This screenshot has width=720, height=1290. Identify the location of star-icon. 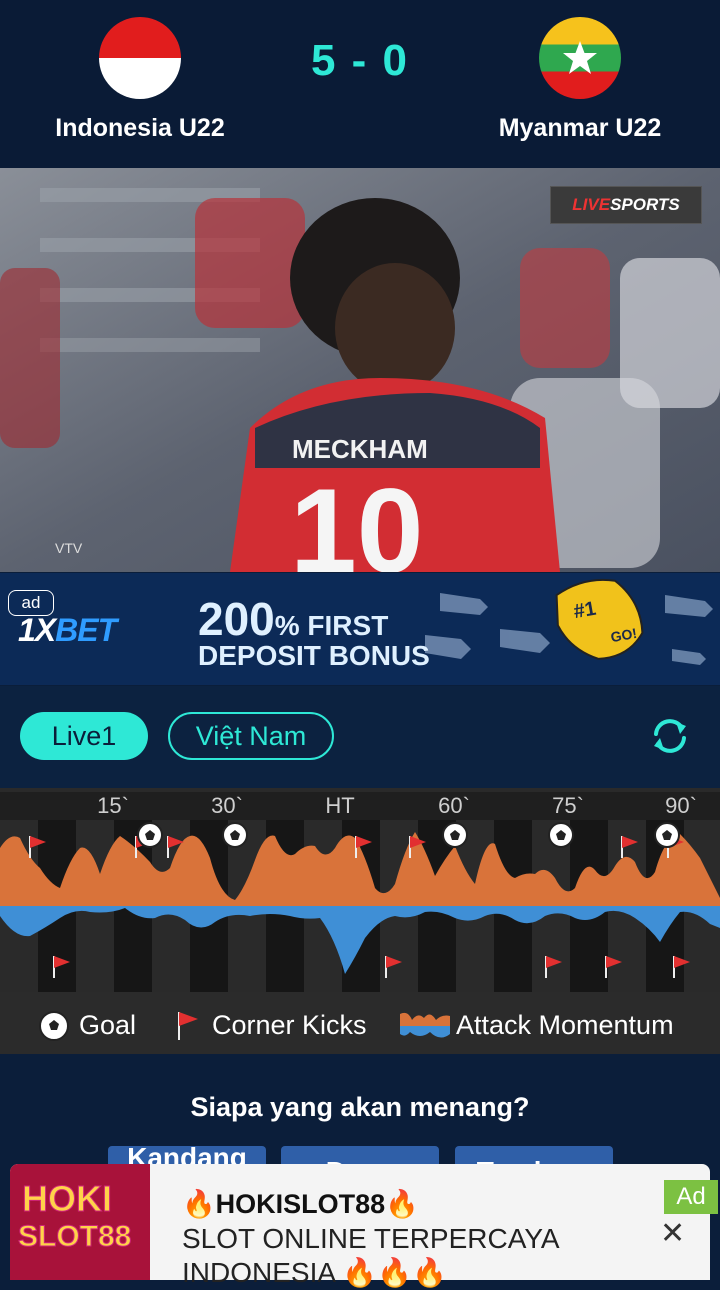
(580, 57).